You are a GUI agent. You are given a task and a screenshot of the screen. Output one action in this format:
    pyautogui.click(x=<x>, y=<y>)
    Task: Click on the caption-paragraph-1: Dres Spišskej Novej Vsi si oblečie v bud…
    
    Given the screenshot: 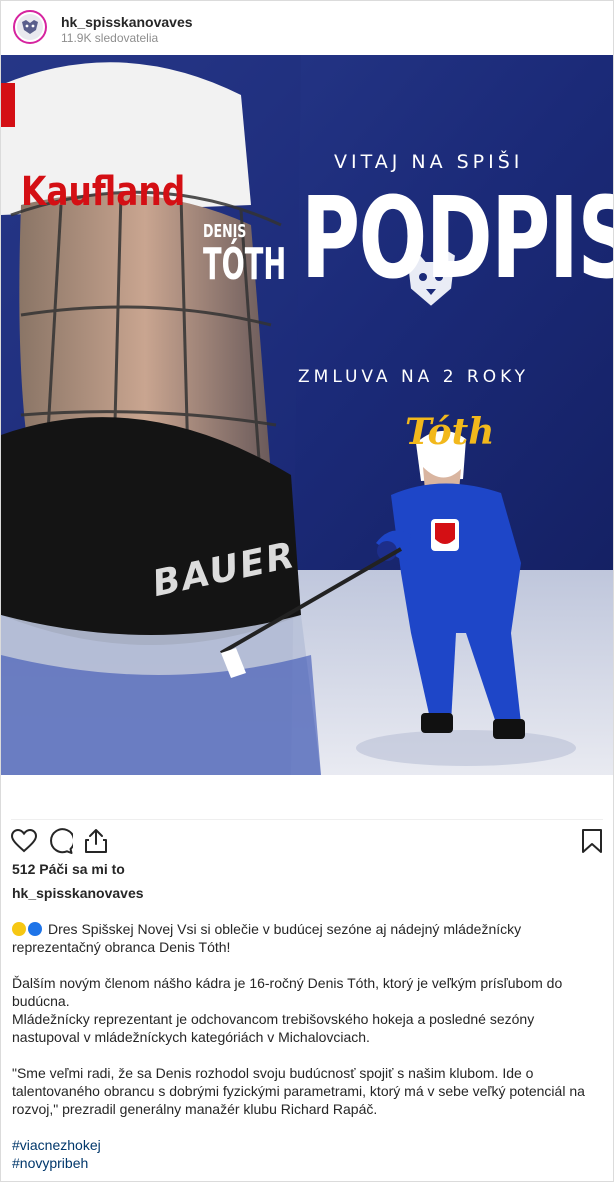 What is the action you would take?
    pyautogui.click(x=307, y=938)
    